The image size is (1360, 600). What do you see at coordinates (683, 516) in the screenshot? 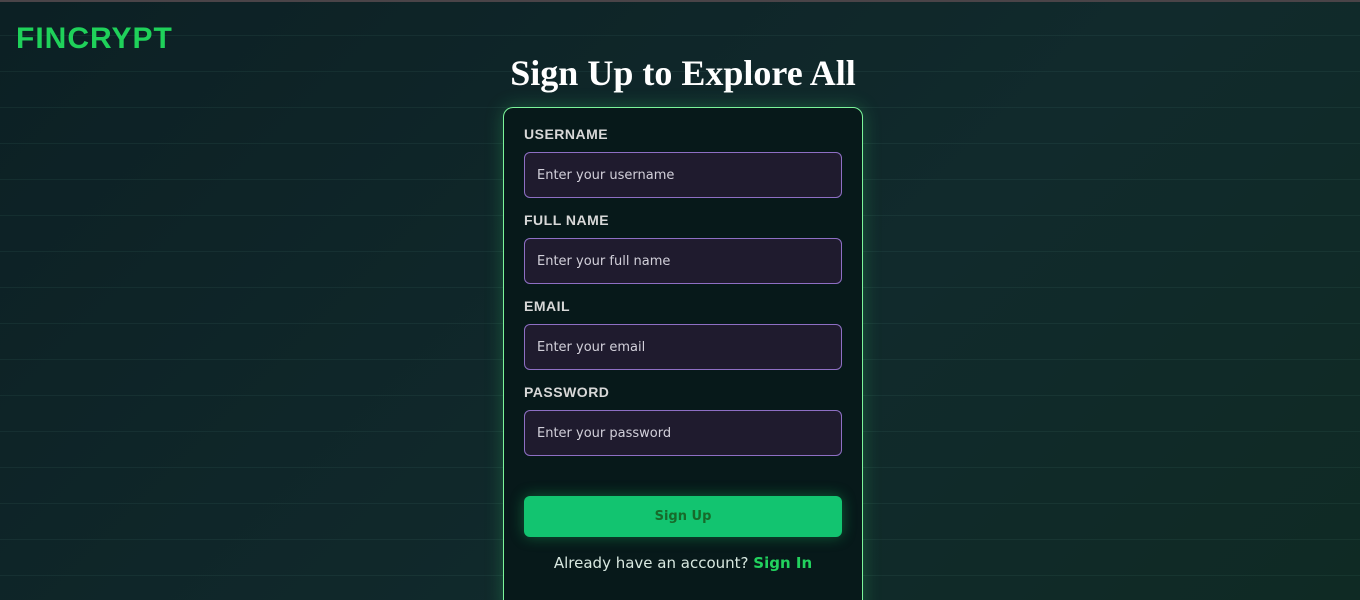
I see `signup-button: Sign Up` at bounding box center [683, 516].